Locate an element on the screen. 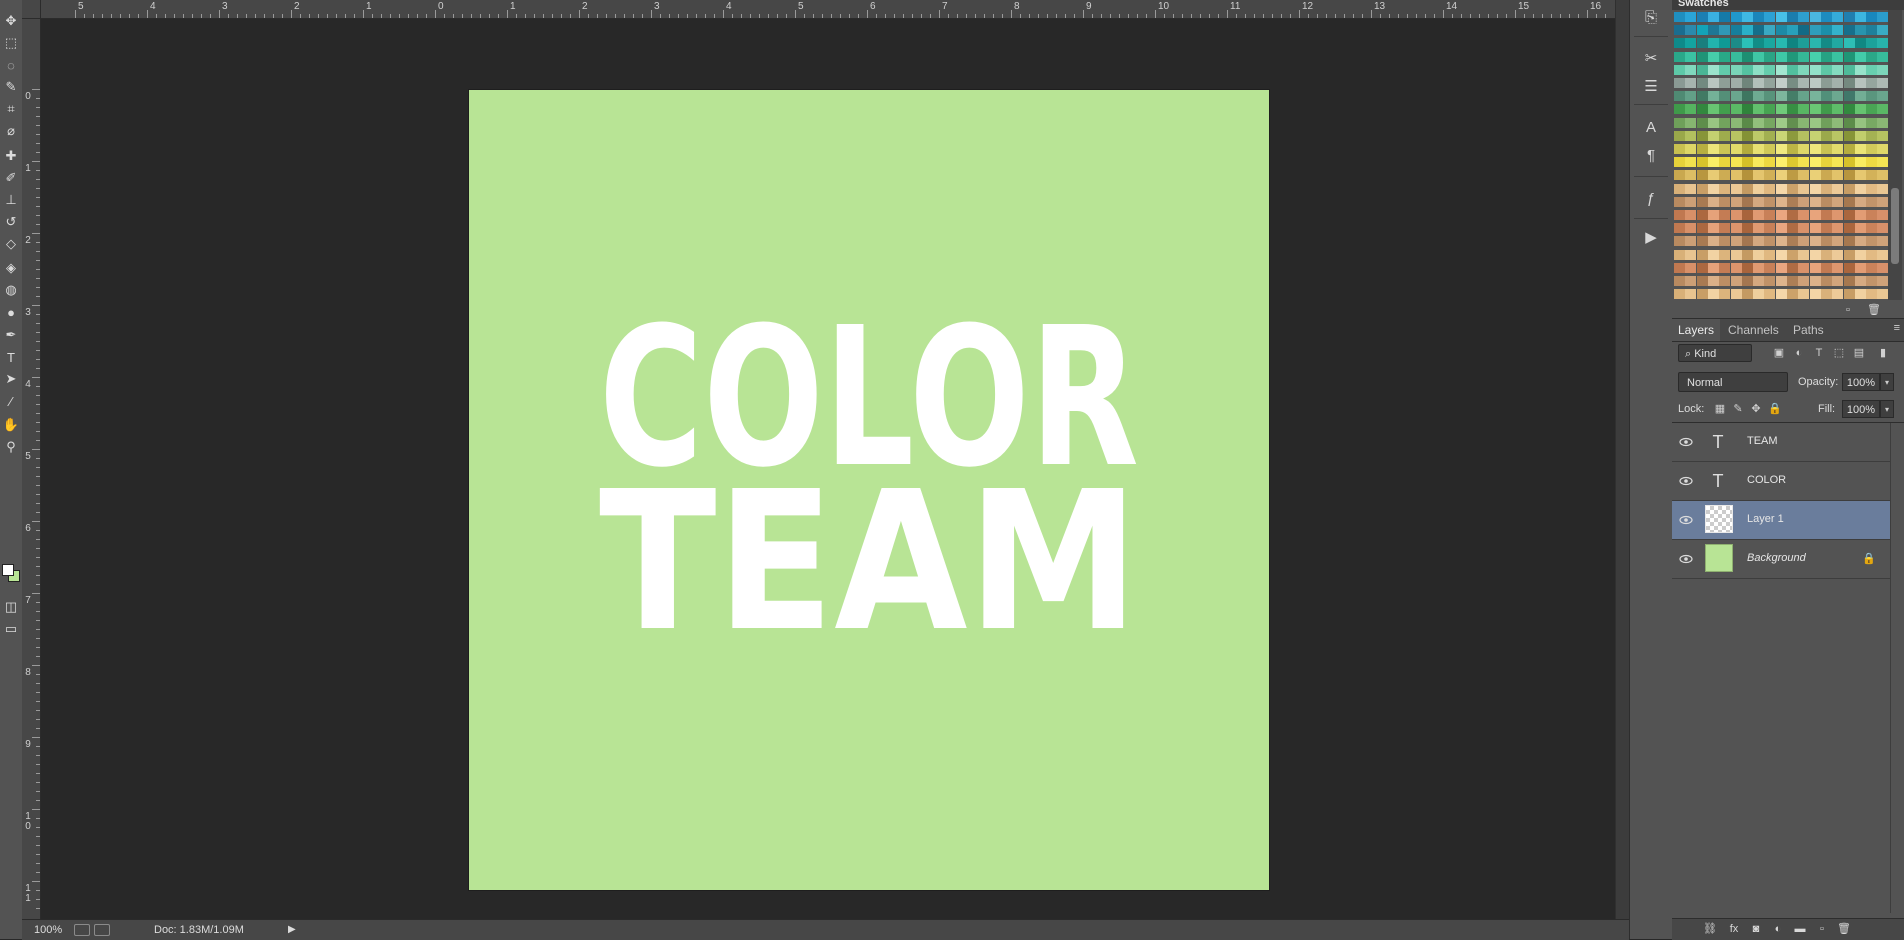 This screenshot has height=940, width=1904. link-layers-icon: ⛓ is located at coordinates (1710, 929).